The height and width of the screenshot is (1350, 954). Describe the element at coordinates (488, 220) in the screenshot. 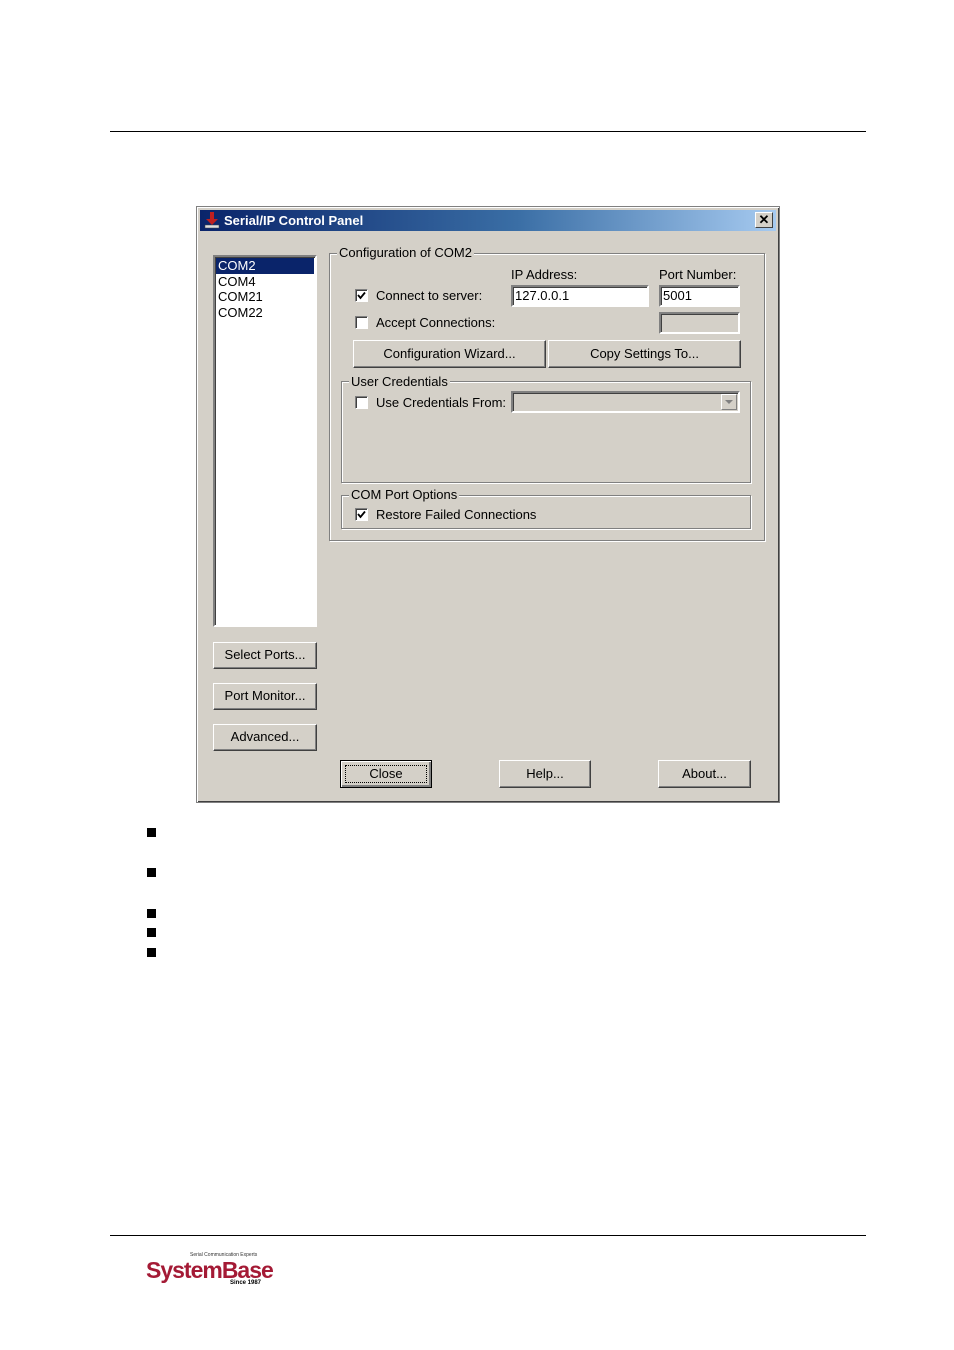

I see `title-bar: Serial/IP Control Panel ✕` at that location.